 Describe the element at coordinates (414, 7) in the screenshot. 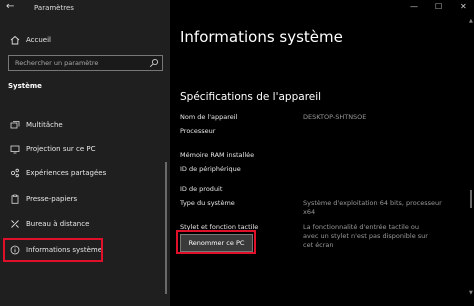

I see `minimize-icon: —` at that location.